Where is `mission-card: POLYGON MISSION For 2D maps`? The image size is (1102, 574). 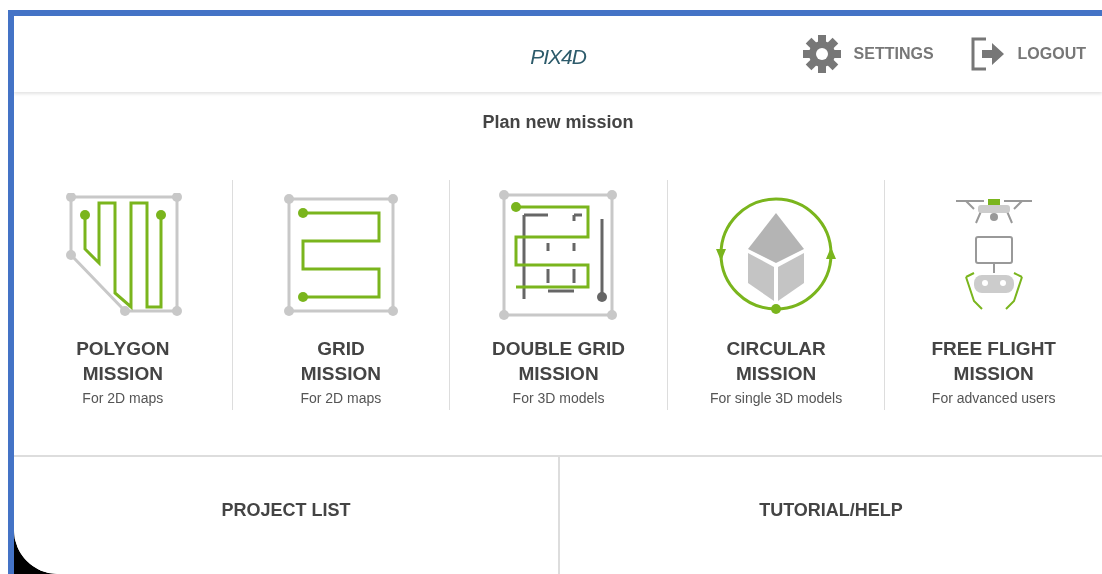 mission-card: POLYGON MISSION For 2D maps is located at coordinates (123, 295).